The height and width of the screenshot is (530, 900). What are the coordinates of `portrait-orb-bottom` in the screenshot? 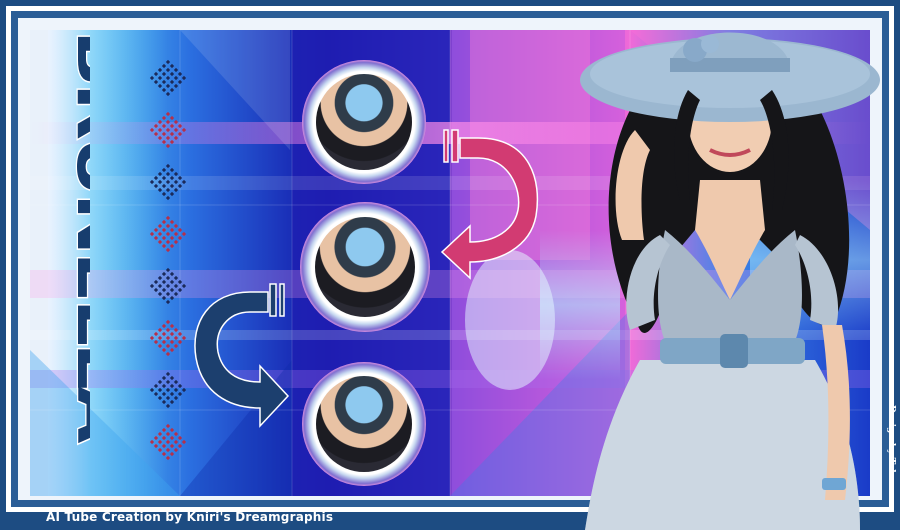 It's located at (364, 424).